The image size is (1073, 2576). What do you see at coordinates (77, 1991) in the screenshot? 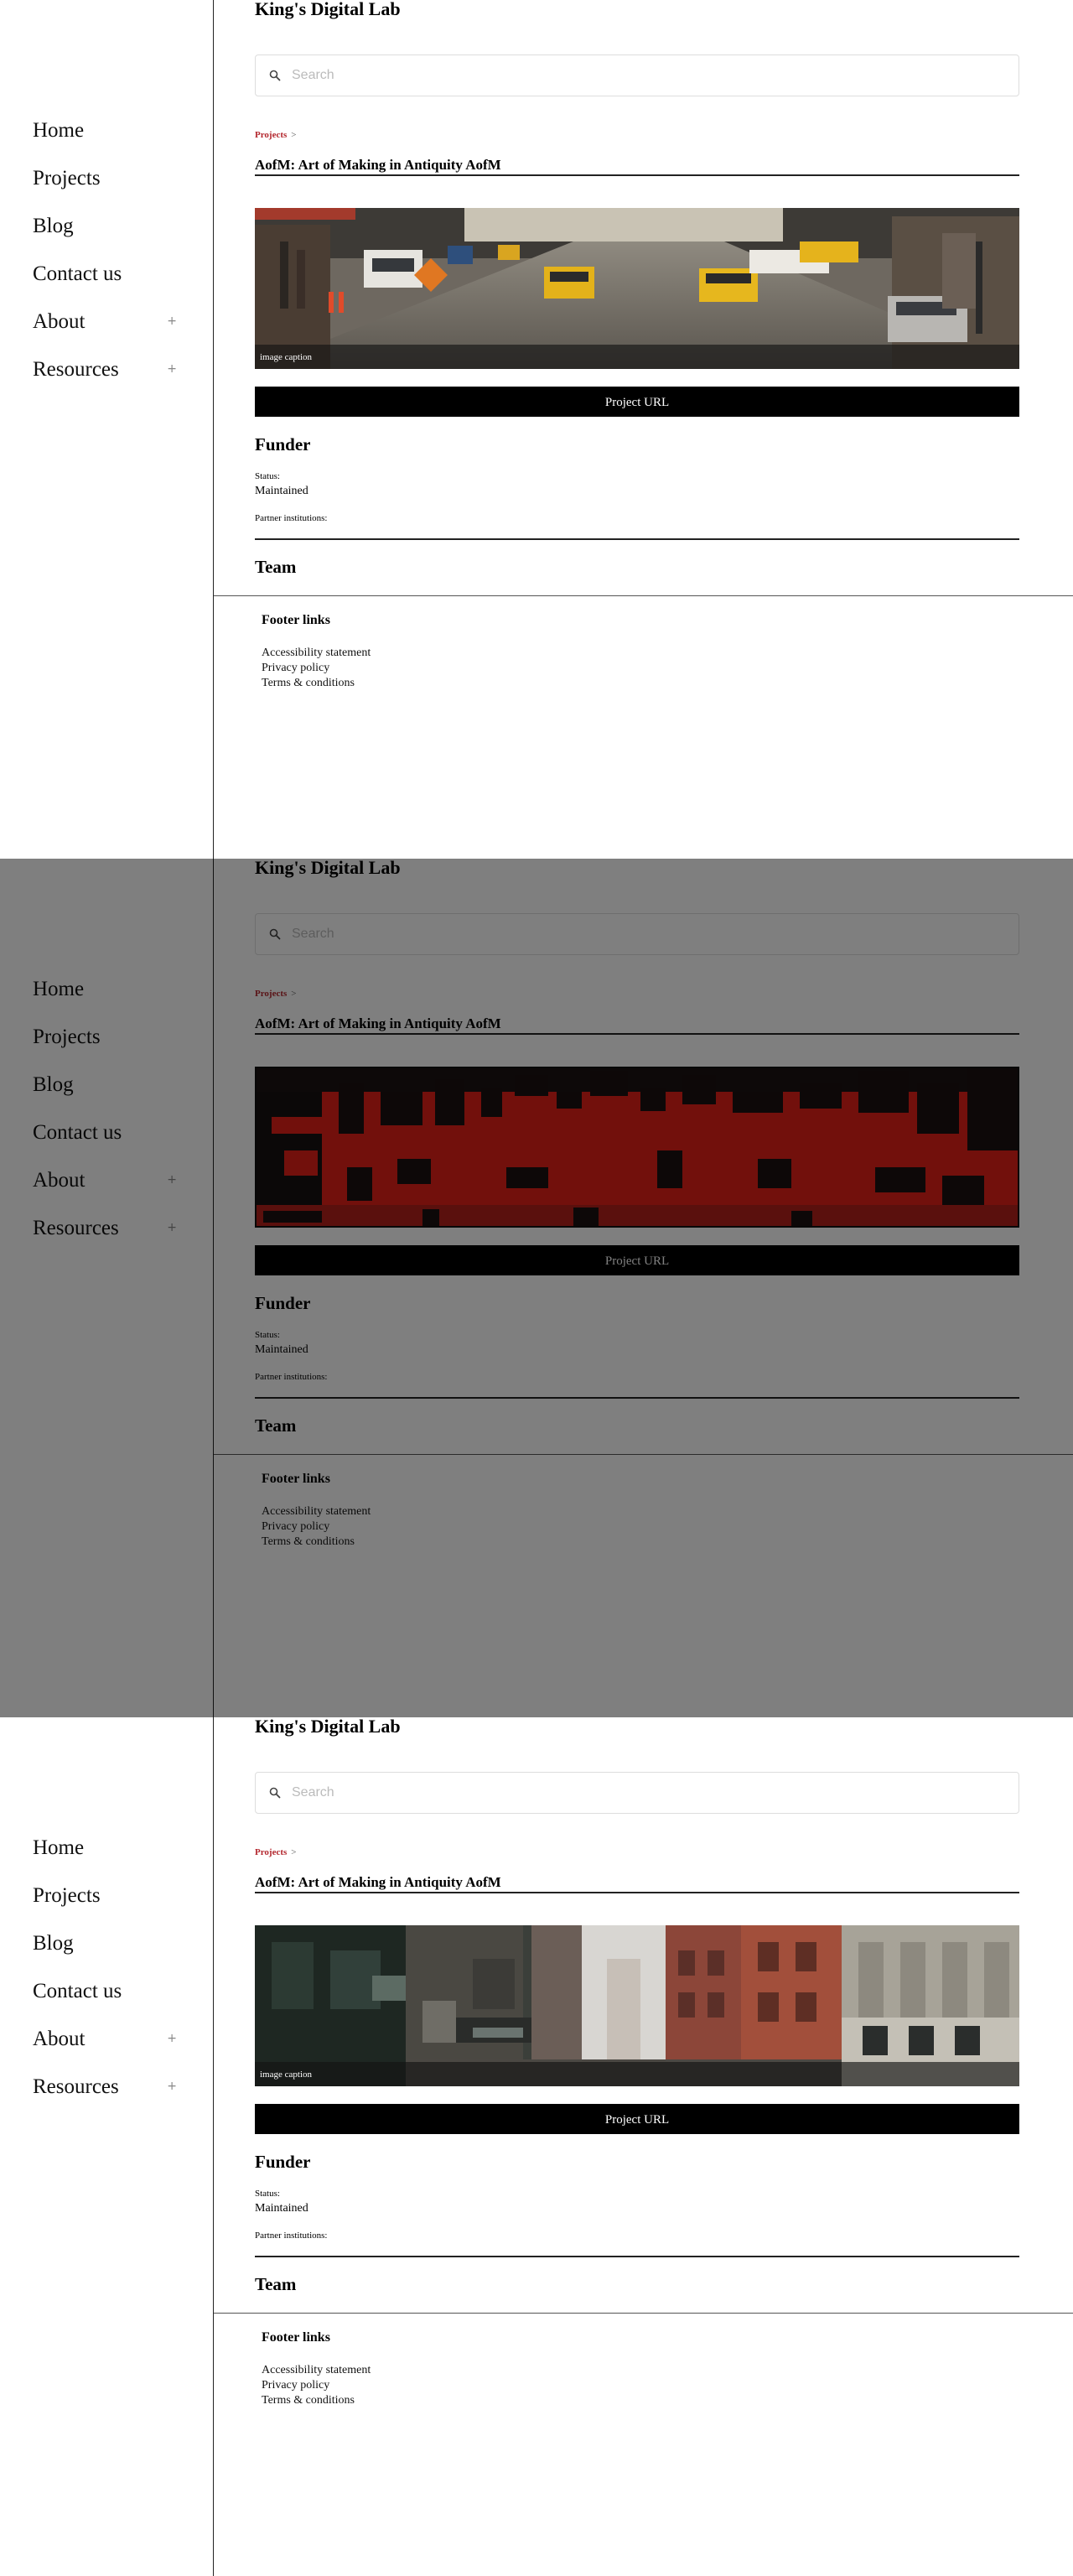
I see `nav-item-label: Contact us` at bounding box center [77, 1991].